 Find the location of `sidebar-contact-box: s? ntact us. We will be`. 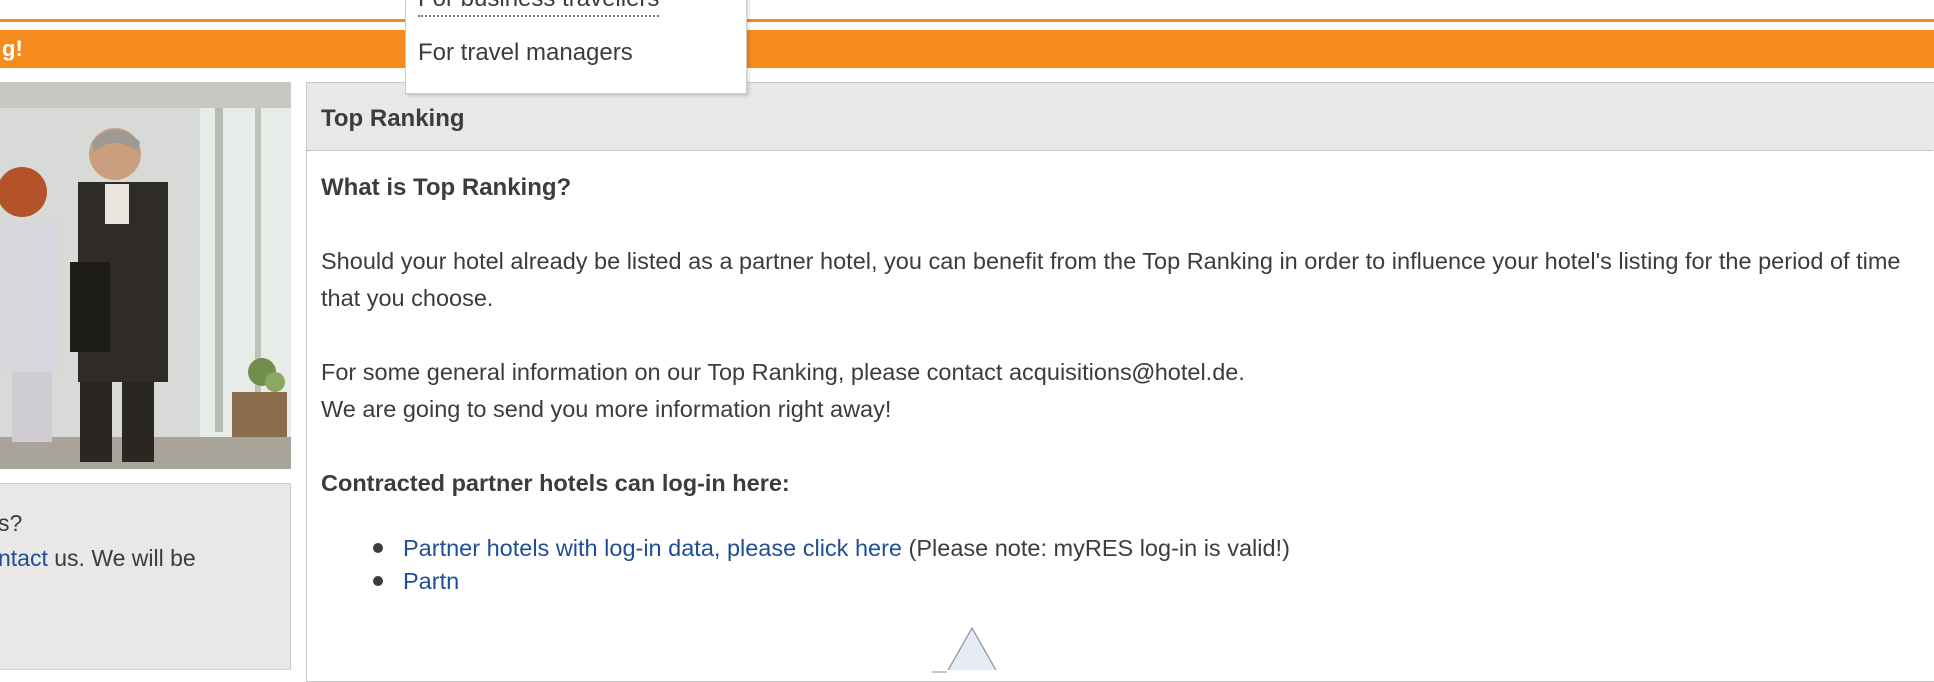

sidebar-contact-box: s? ntact us. We will be is located at coordinates (145, 576).